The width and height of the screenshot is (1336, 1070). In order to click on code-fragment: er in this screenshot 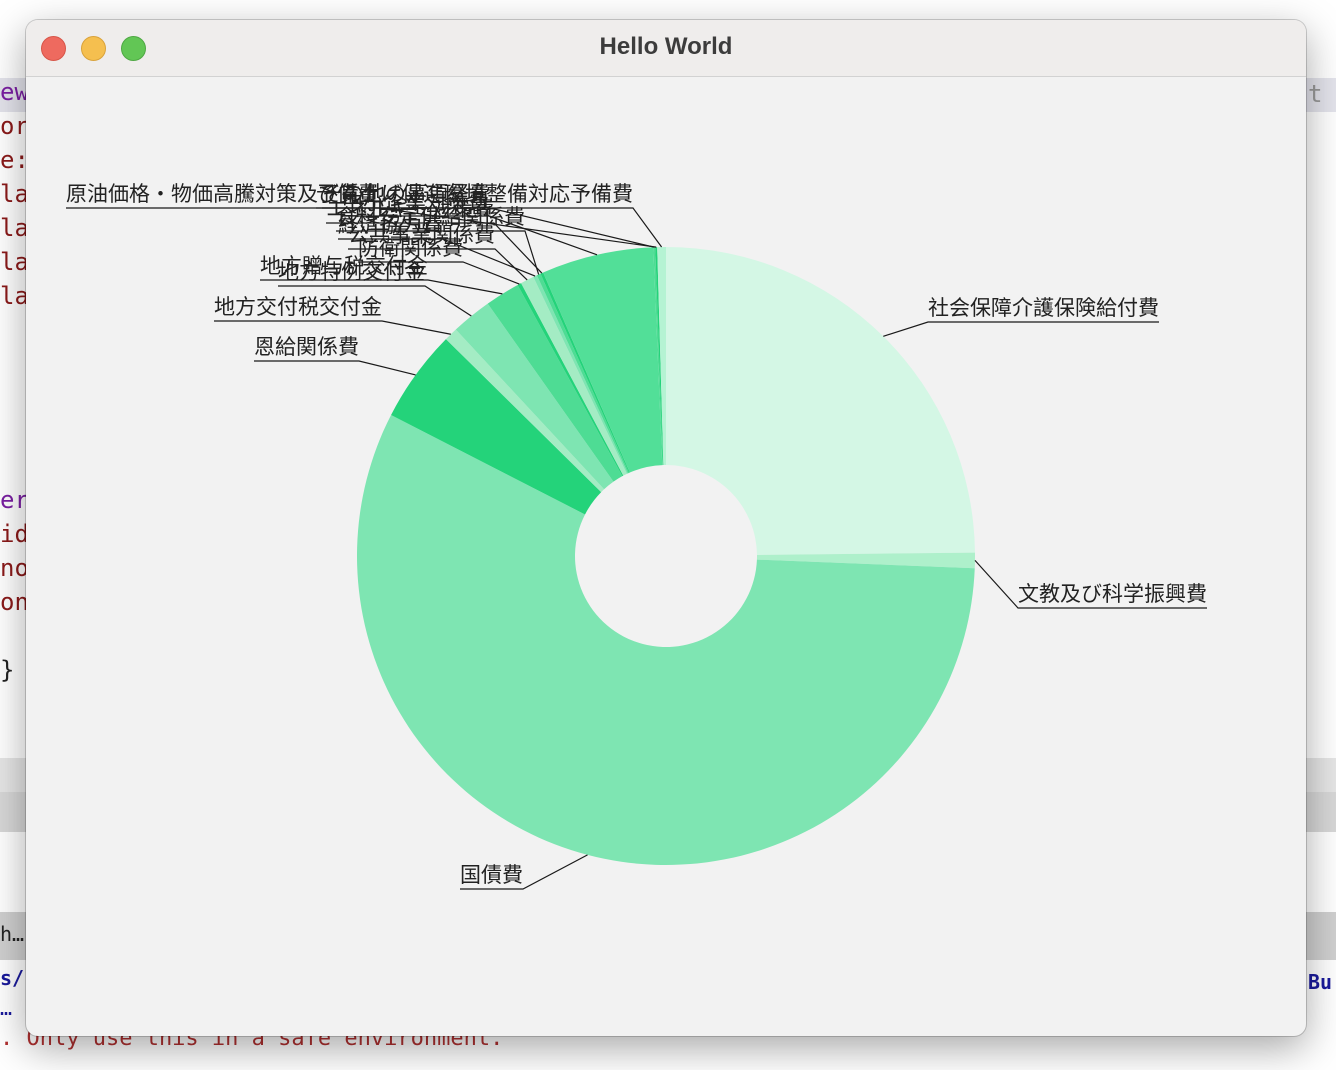, I will do `click(14, 500)`.